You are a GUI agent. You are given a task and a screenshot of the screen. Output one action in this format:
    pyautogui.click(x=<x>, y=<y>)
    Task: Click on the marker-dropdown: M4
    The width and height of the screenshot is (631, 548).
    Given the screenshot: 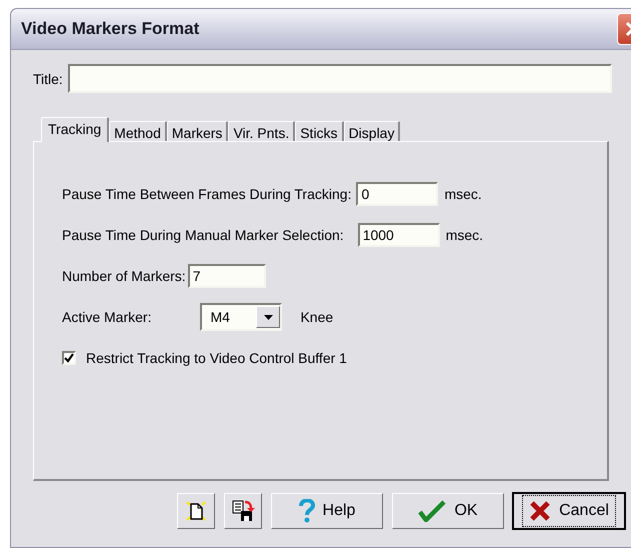 What is the action you would take?
    pyautogui.click(x=241, y=317)
    